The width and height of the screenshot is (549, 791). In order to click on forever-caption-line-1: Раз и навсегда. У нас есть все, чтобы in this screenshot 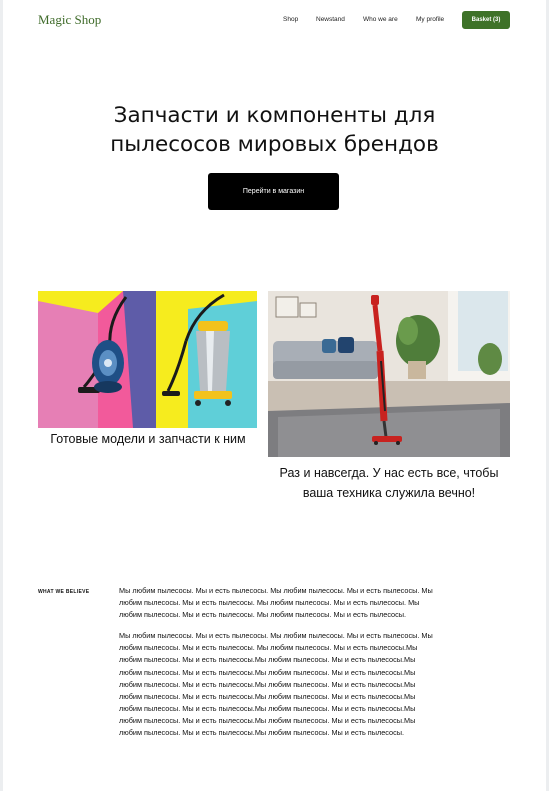, I will do `click(389, 473)`.